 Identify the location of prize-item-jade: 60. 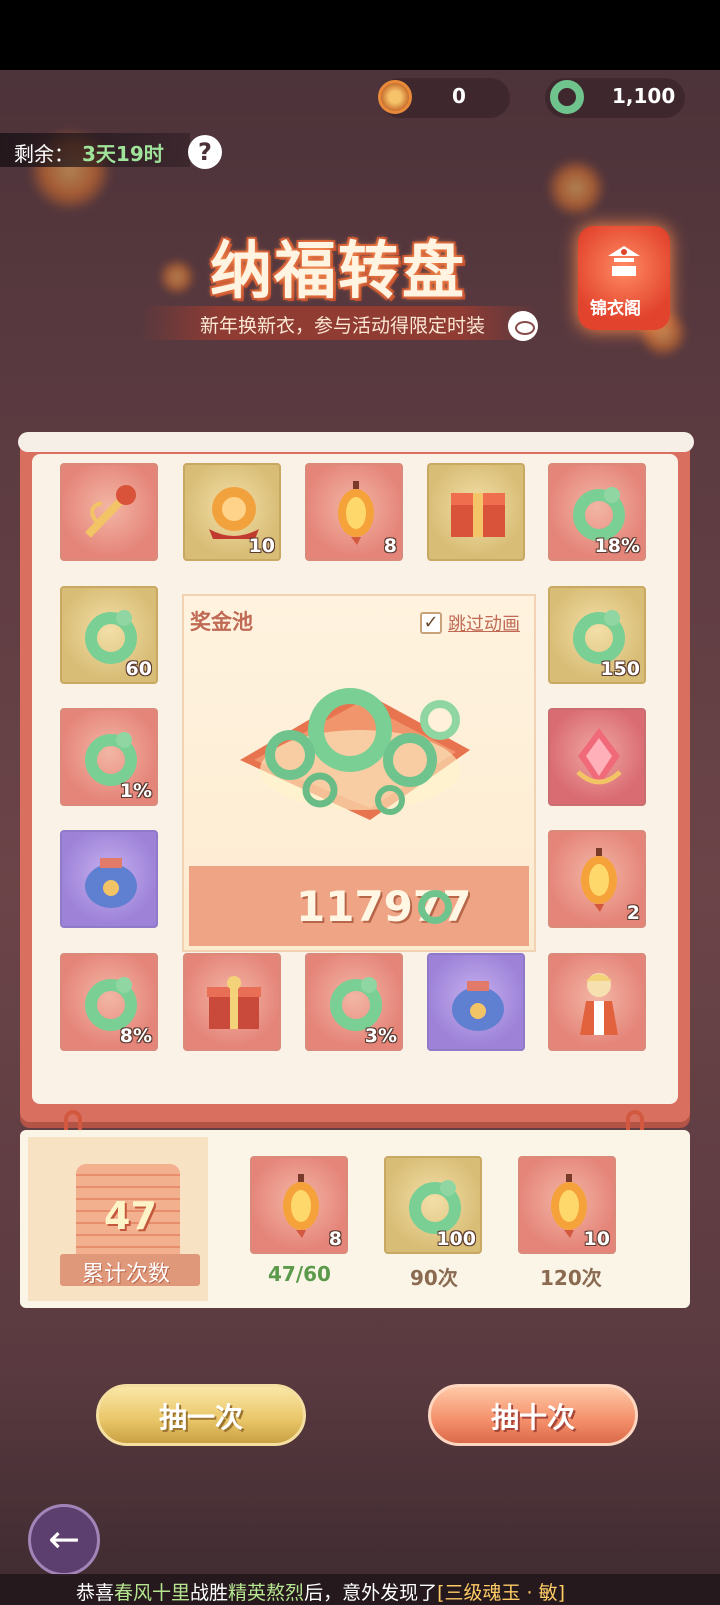
(109, 635).